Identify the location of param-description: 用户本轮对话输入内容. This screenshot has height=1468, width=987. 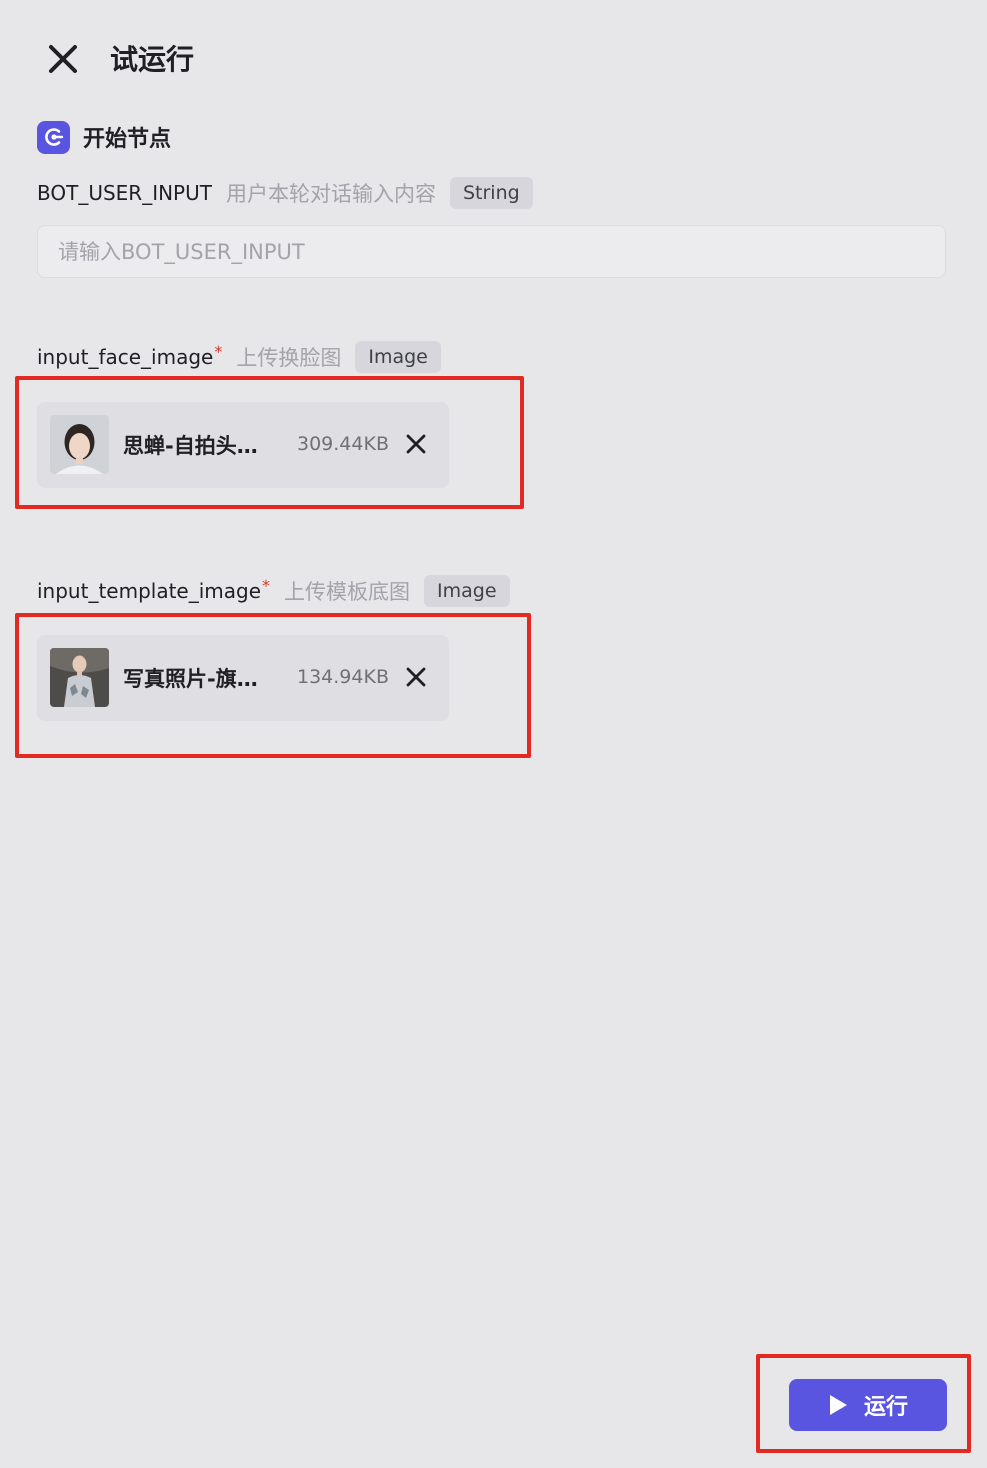
(330, 194).